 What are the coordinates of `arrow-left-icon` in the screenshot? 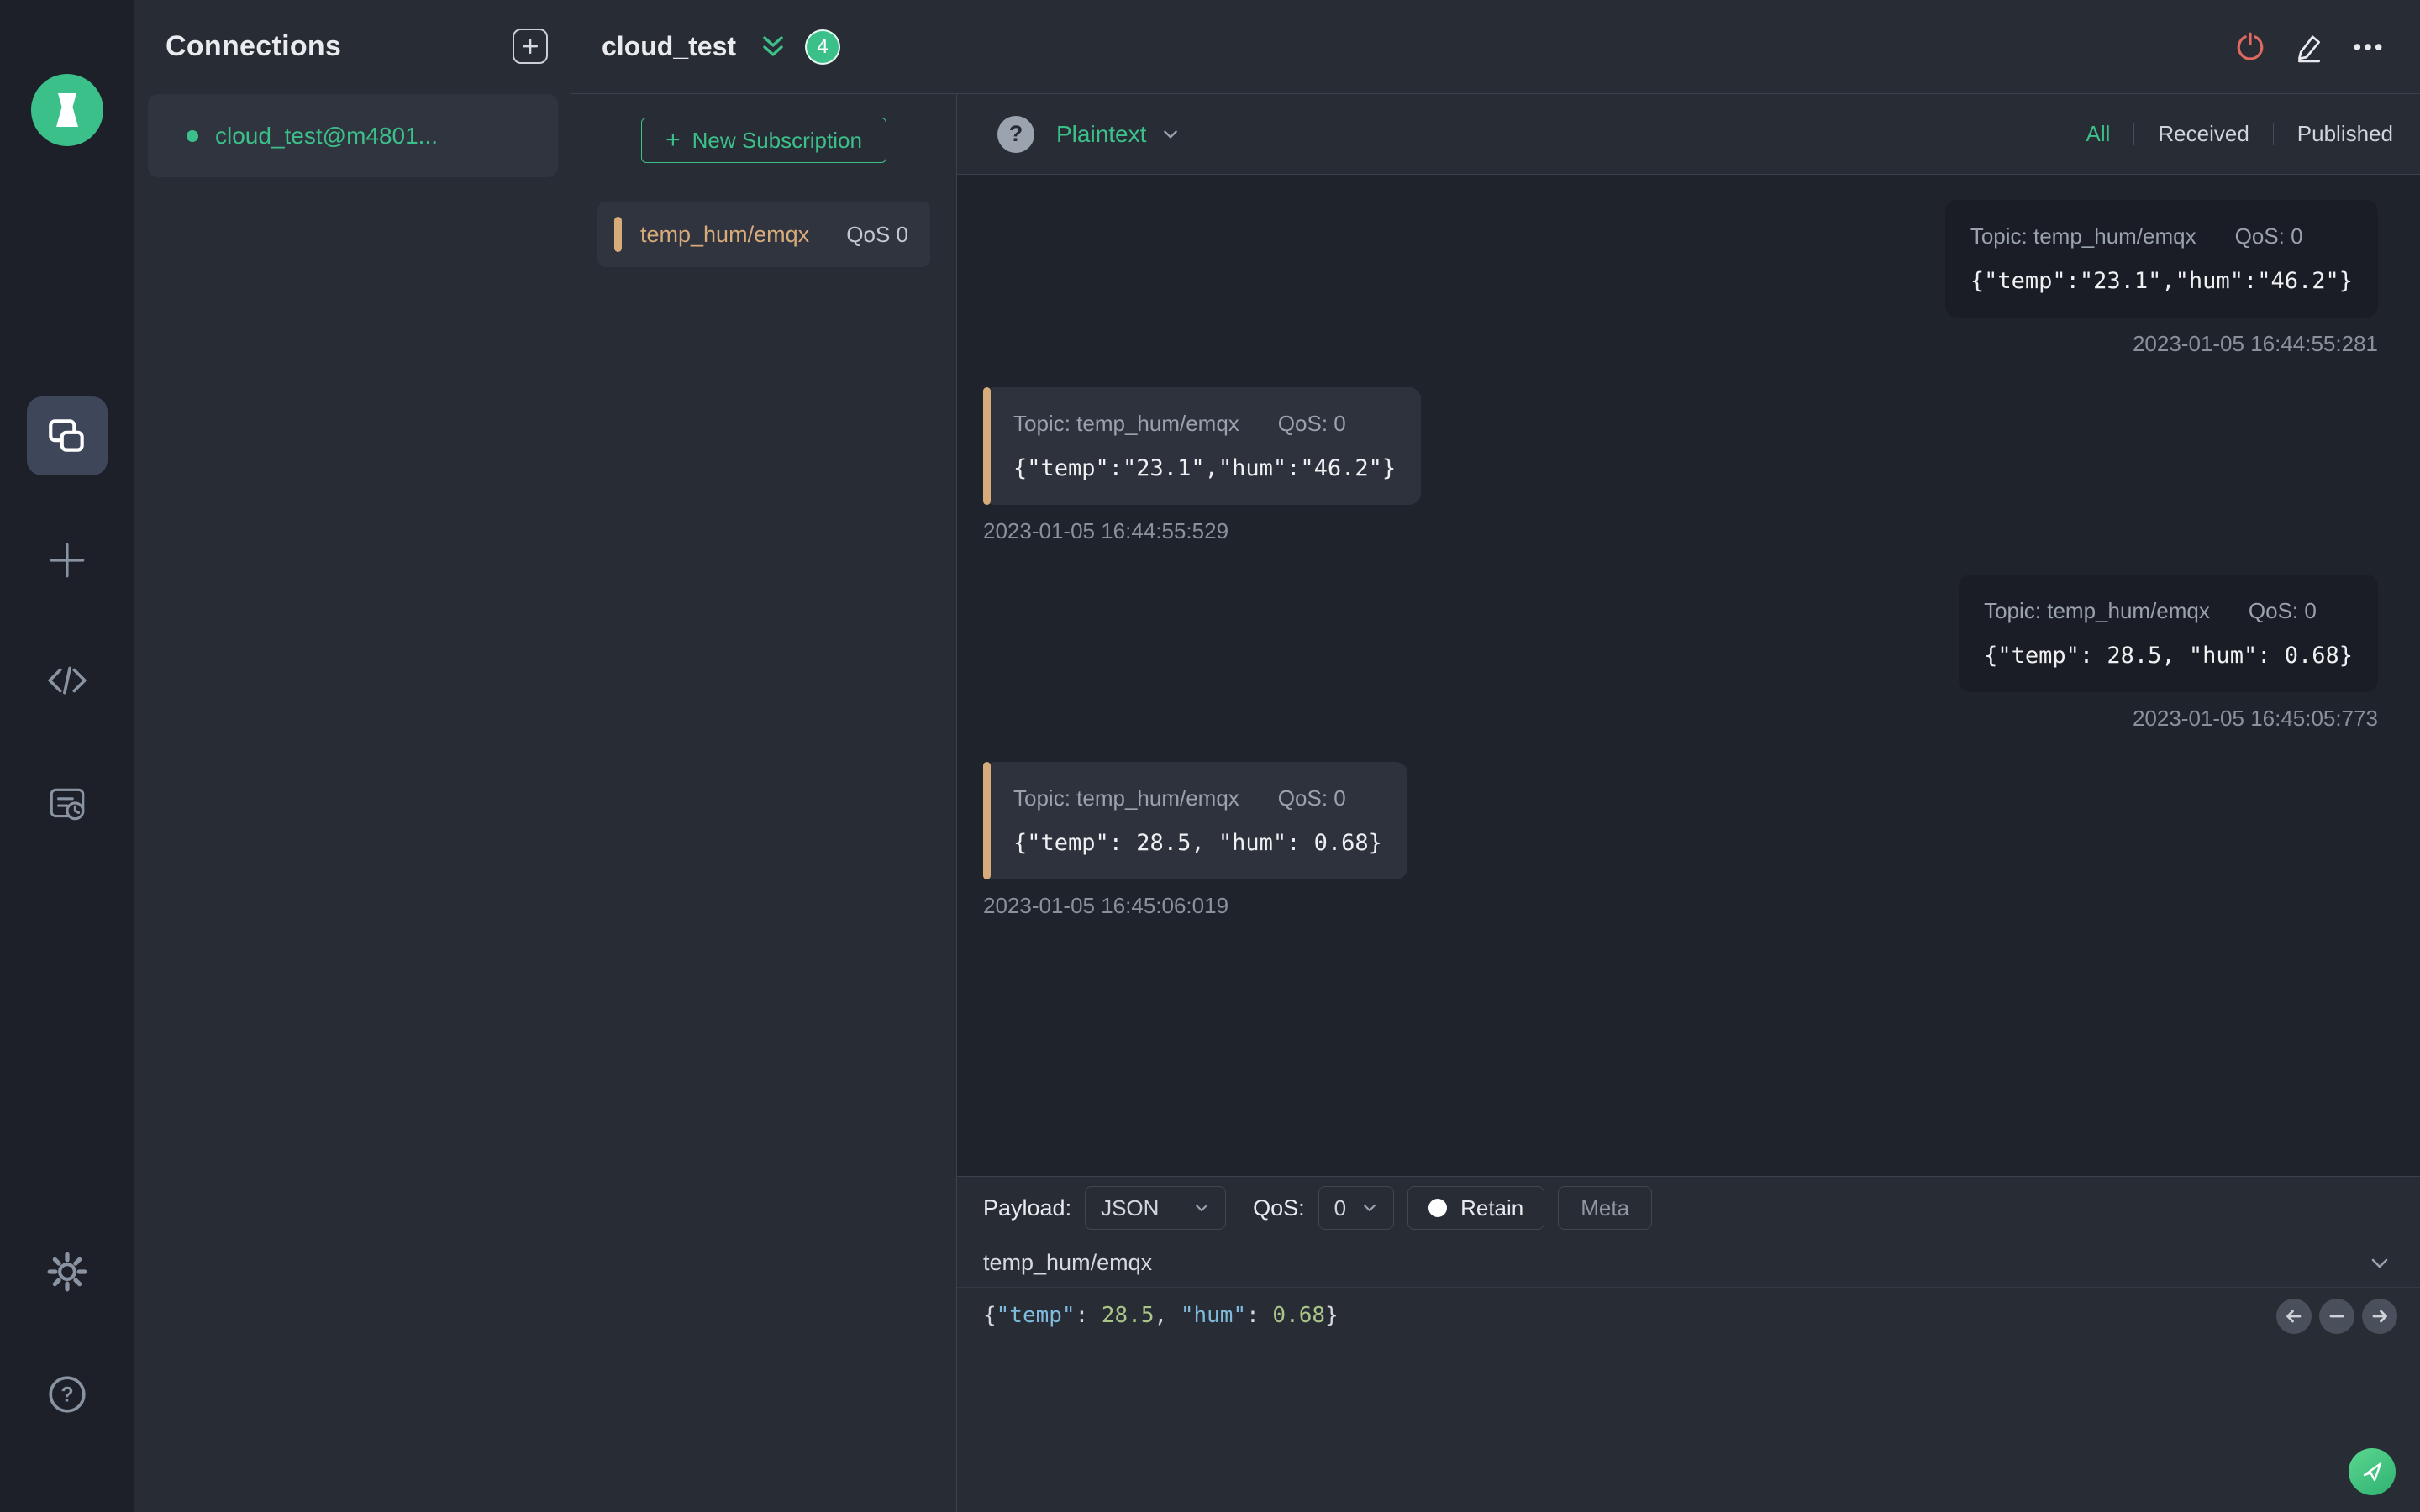 It's located at (2294, 1316).